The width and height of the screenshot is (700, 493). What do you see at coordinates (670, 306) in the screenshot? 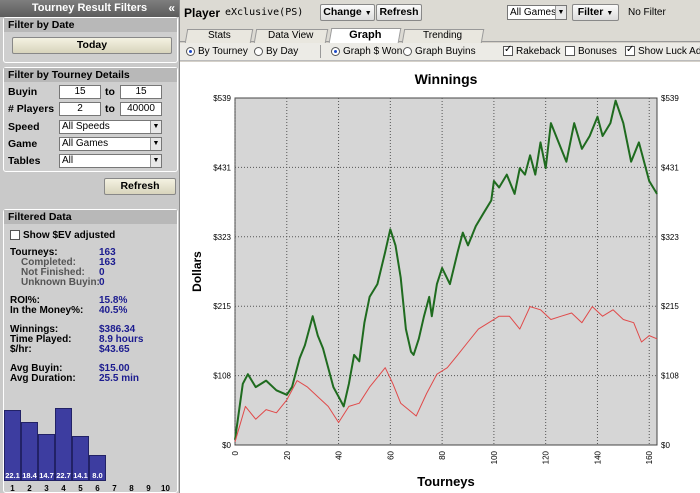
I see `y-tick-label-right: $215` at bounding box center [670, 306].